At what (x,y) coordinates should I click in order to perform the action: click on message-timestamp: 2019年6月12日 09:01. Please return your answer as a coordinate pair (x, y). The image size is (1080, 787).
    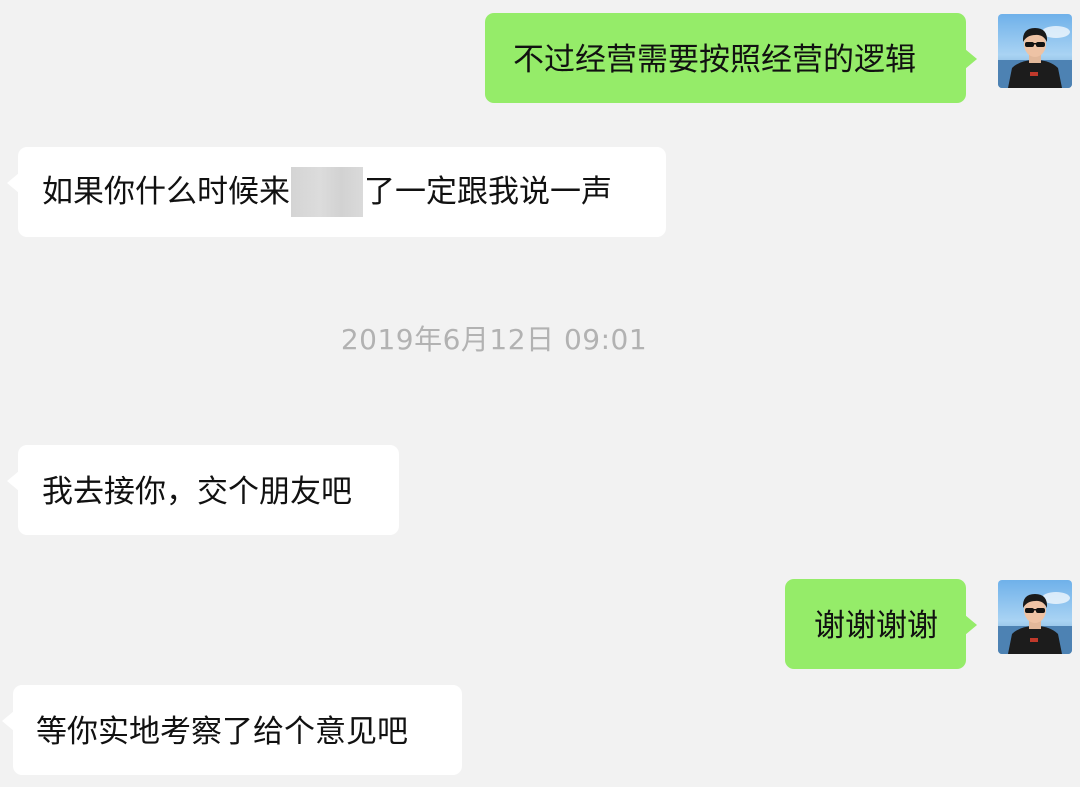
    Looking at the image, I should click on (494, 339).